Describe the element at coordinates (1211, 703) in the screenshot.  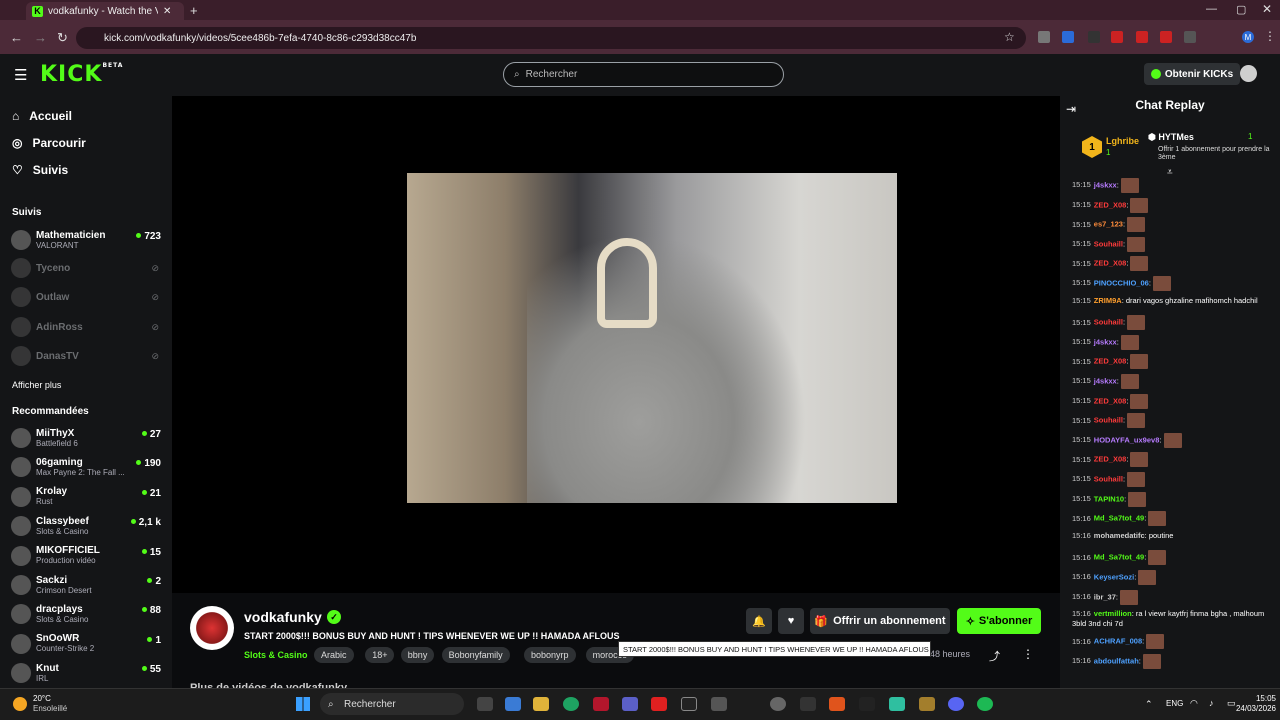
I see `volume-icon: ♪` at that location.